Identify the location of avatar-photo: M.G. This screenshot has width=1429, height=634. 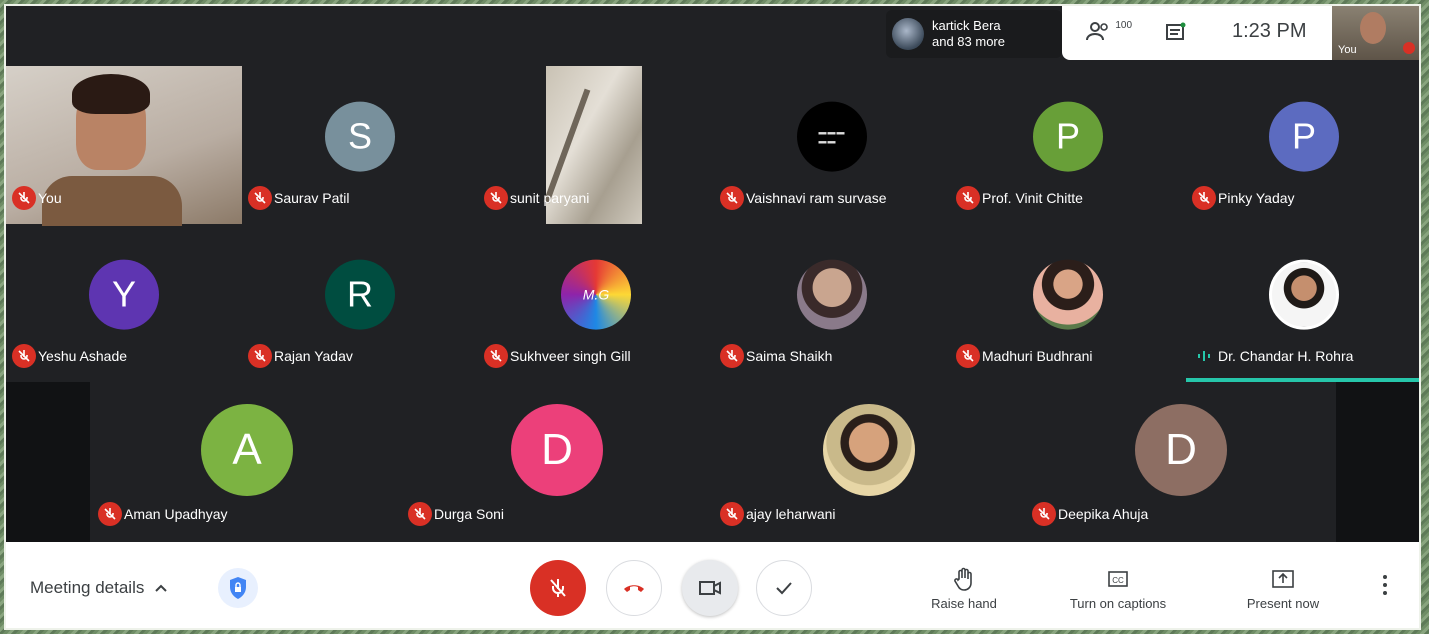
(596, 294).